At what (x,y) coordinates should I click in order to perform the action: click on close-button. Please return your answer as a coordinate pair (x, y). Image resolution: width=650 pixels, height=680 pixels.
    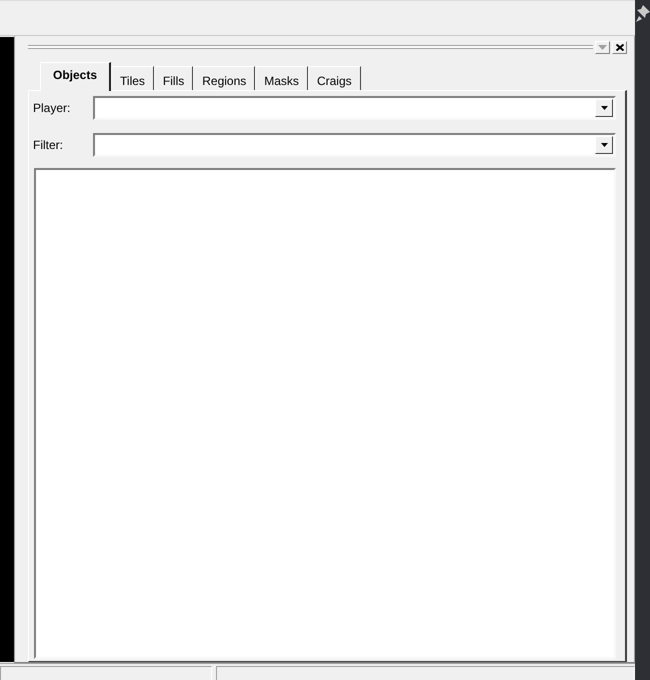
    Looking at the image, I should click on (619, 47).